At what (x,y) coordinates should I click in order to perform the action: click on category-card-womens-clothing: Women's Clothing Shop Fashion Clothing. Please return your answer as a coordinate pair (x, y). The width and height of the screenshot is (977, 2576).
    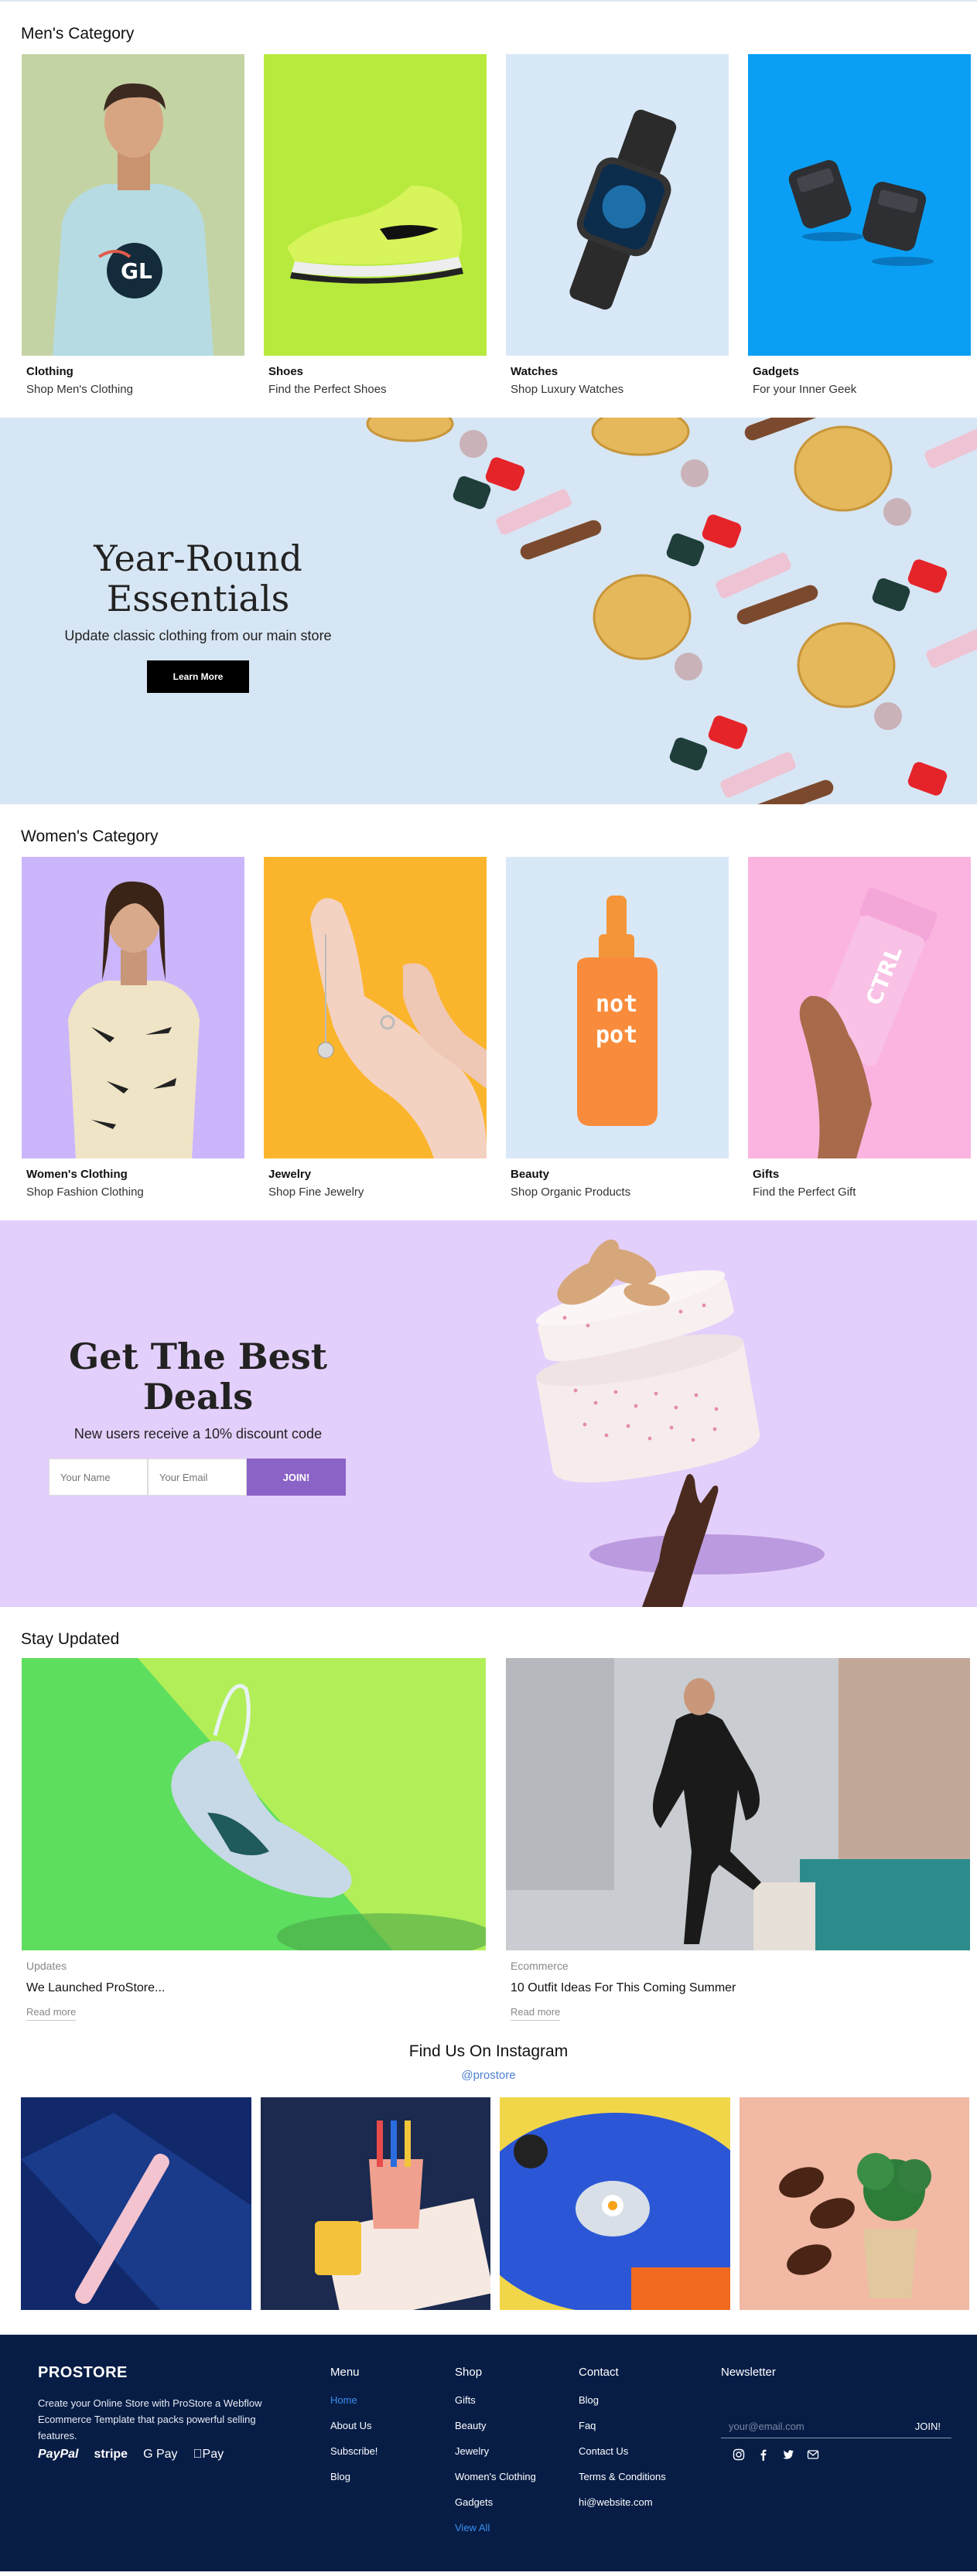
    Looking at the image, I should click on (133, 1028).